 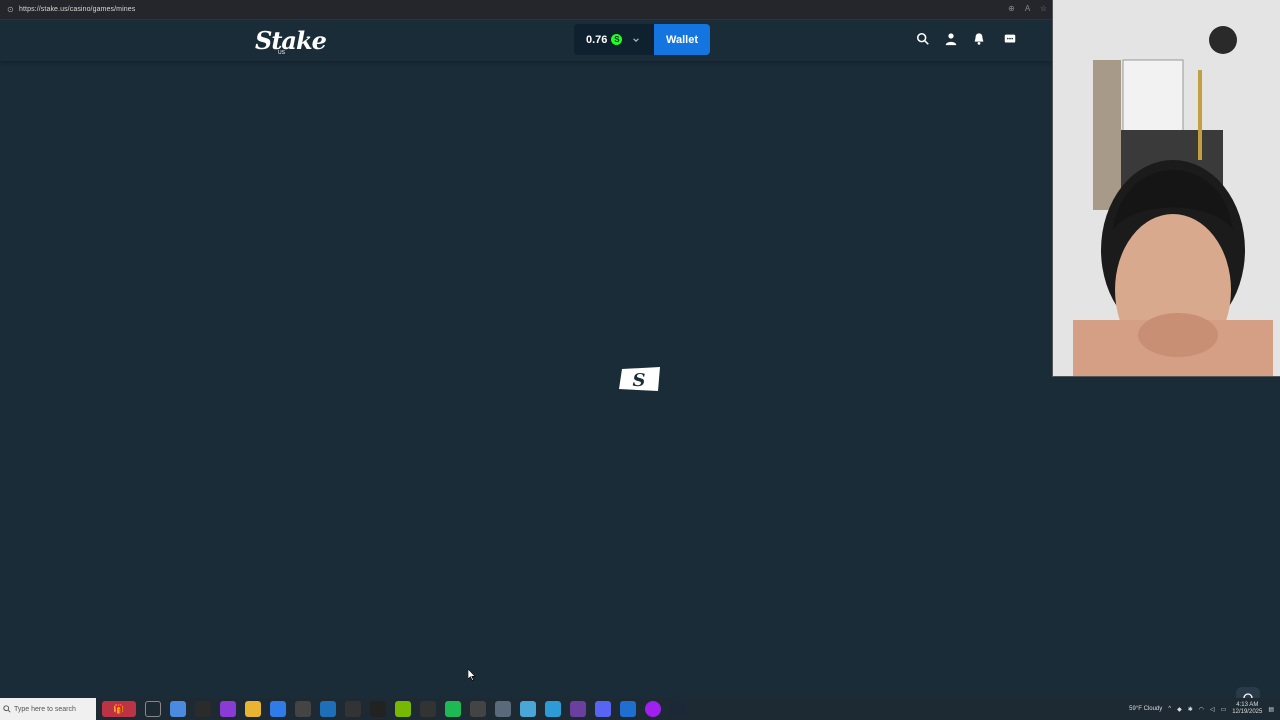 I want to click on browser-actions: ⊕ A ☆, so click(x=1027, y=8).